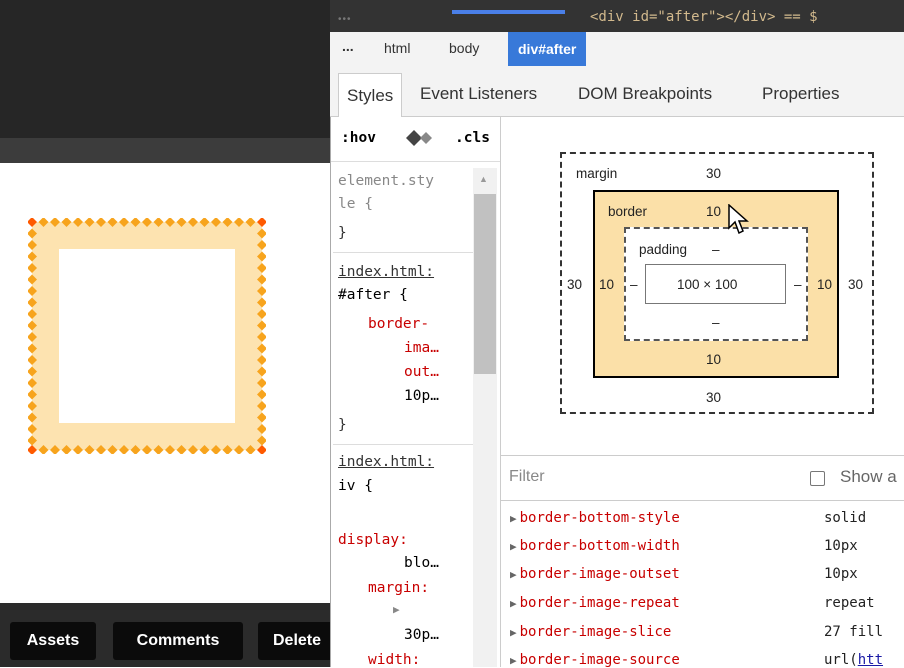 This screenshot has width=904, height=668. What do you see at coordinates (355, 204) in the screenshot?
I see `element-style-selector-cont: le {` at bounding box center [355, 204].